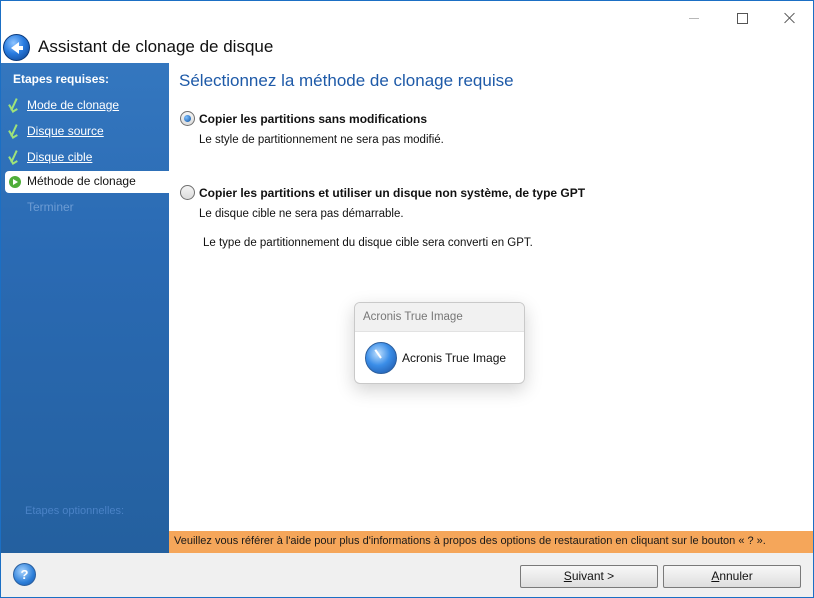 Image resolution: width=814 pixels, height=598 pixels. I want to click on maximize-icon, so click(742, 18).